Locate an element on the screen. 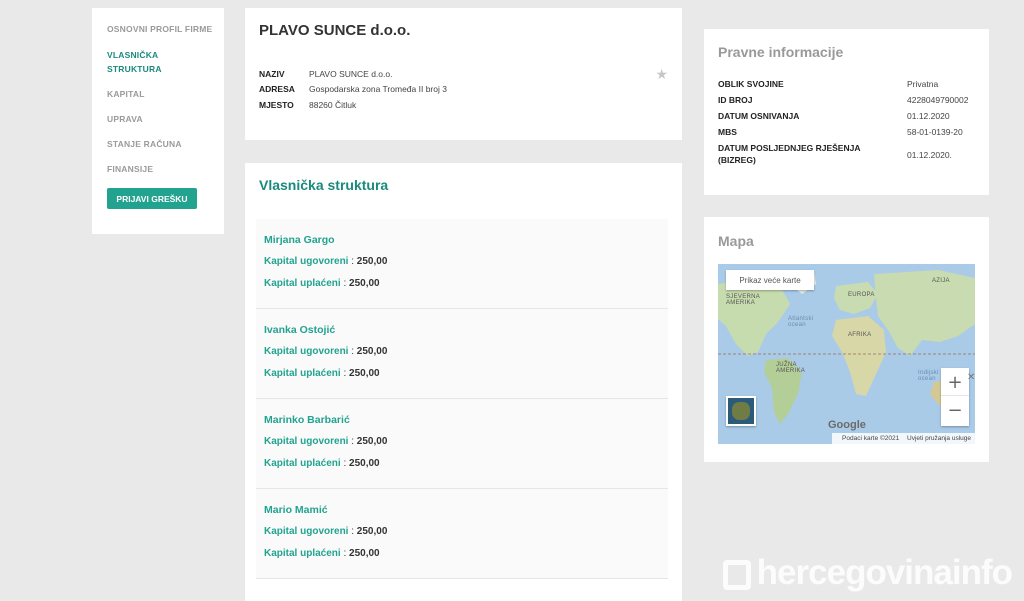 The width and height of the screenshot is (1024, 601). satellite-toggle-button is located at coordinates (741, 411).